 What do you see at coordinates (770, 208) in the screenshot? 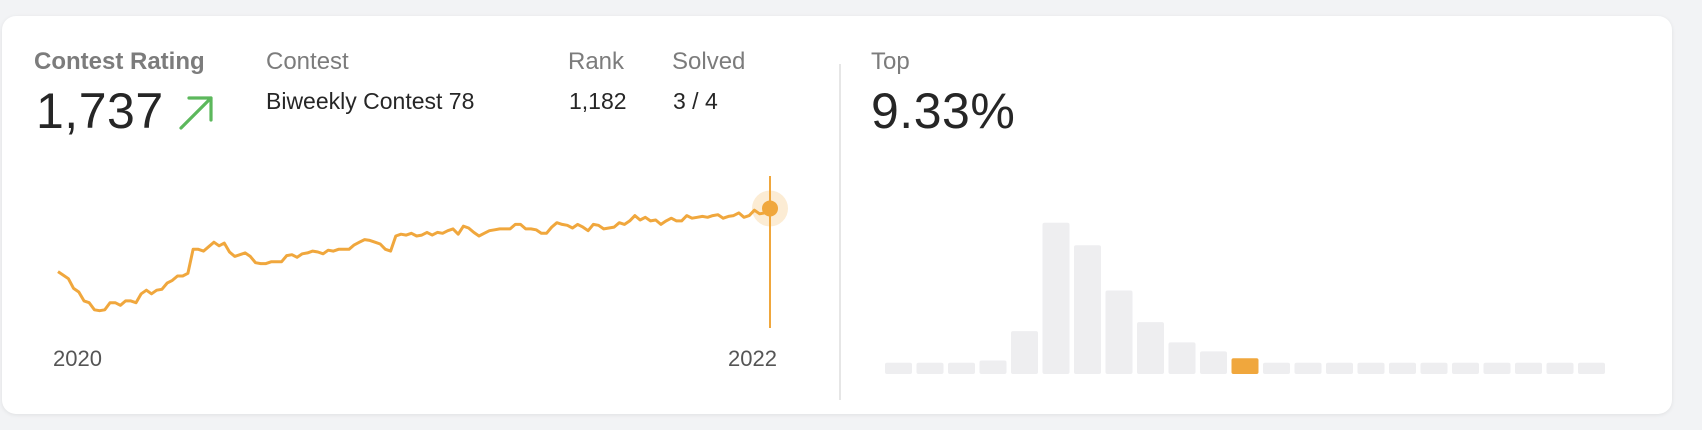
I see `current-point` at bounding box center [770, 208].